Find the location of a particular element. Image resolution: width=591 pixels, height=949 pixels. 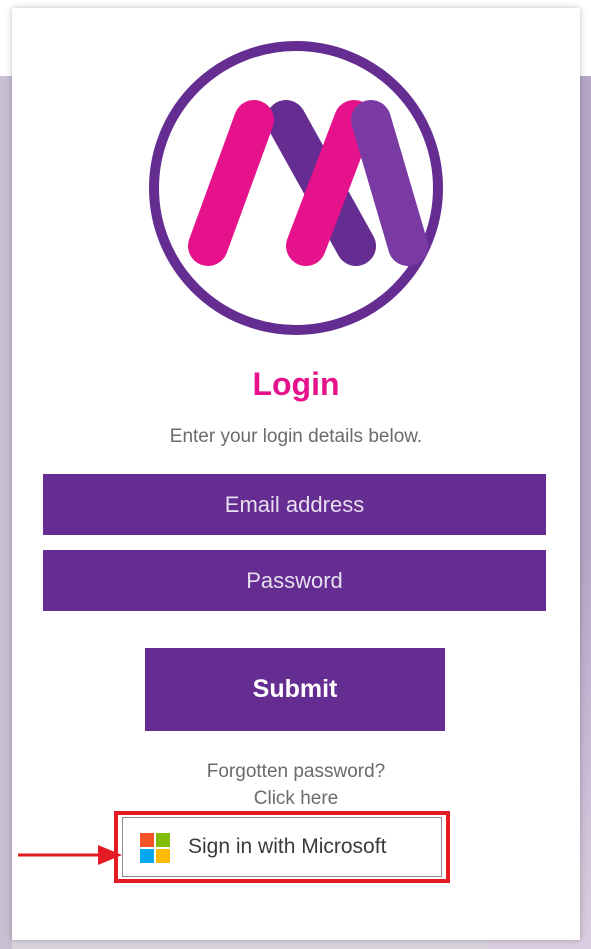

forgot-password-link: Forgotten password? Click here is located at coordinates (296, 785).